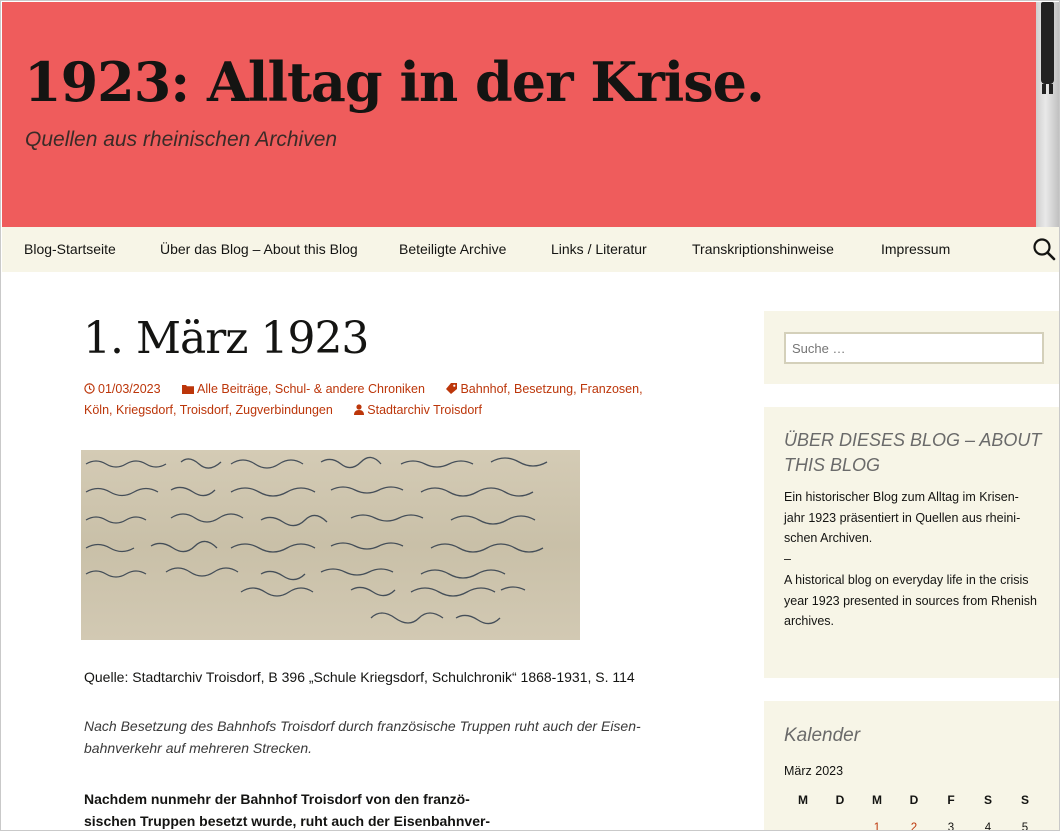 Image resolution: width=1060 pixels, height=831 pixels. What do you see at coordinates (599, 249) in the screenshot?
I see `nav-item-links: Links / Literatur` at bounding box center [599, 249].